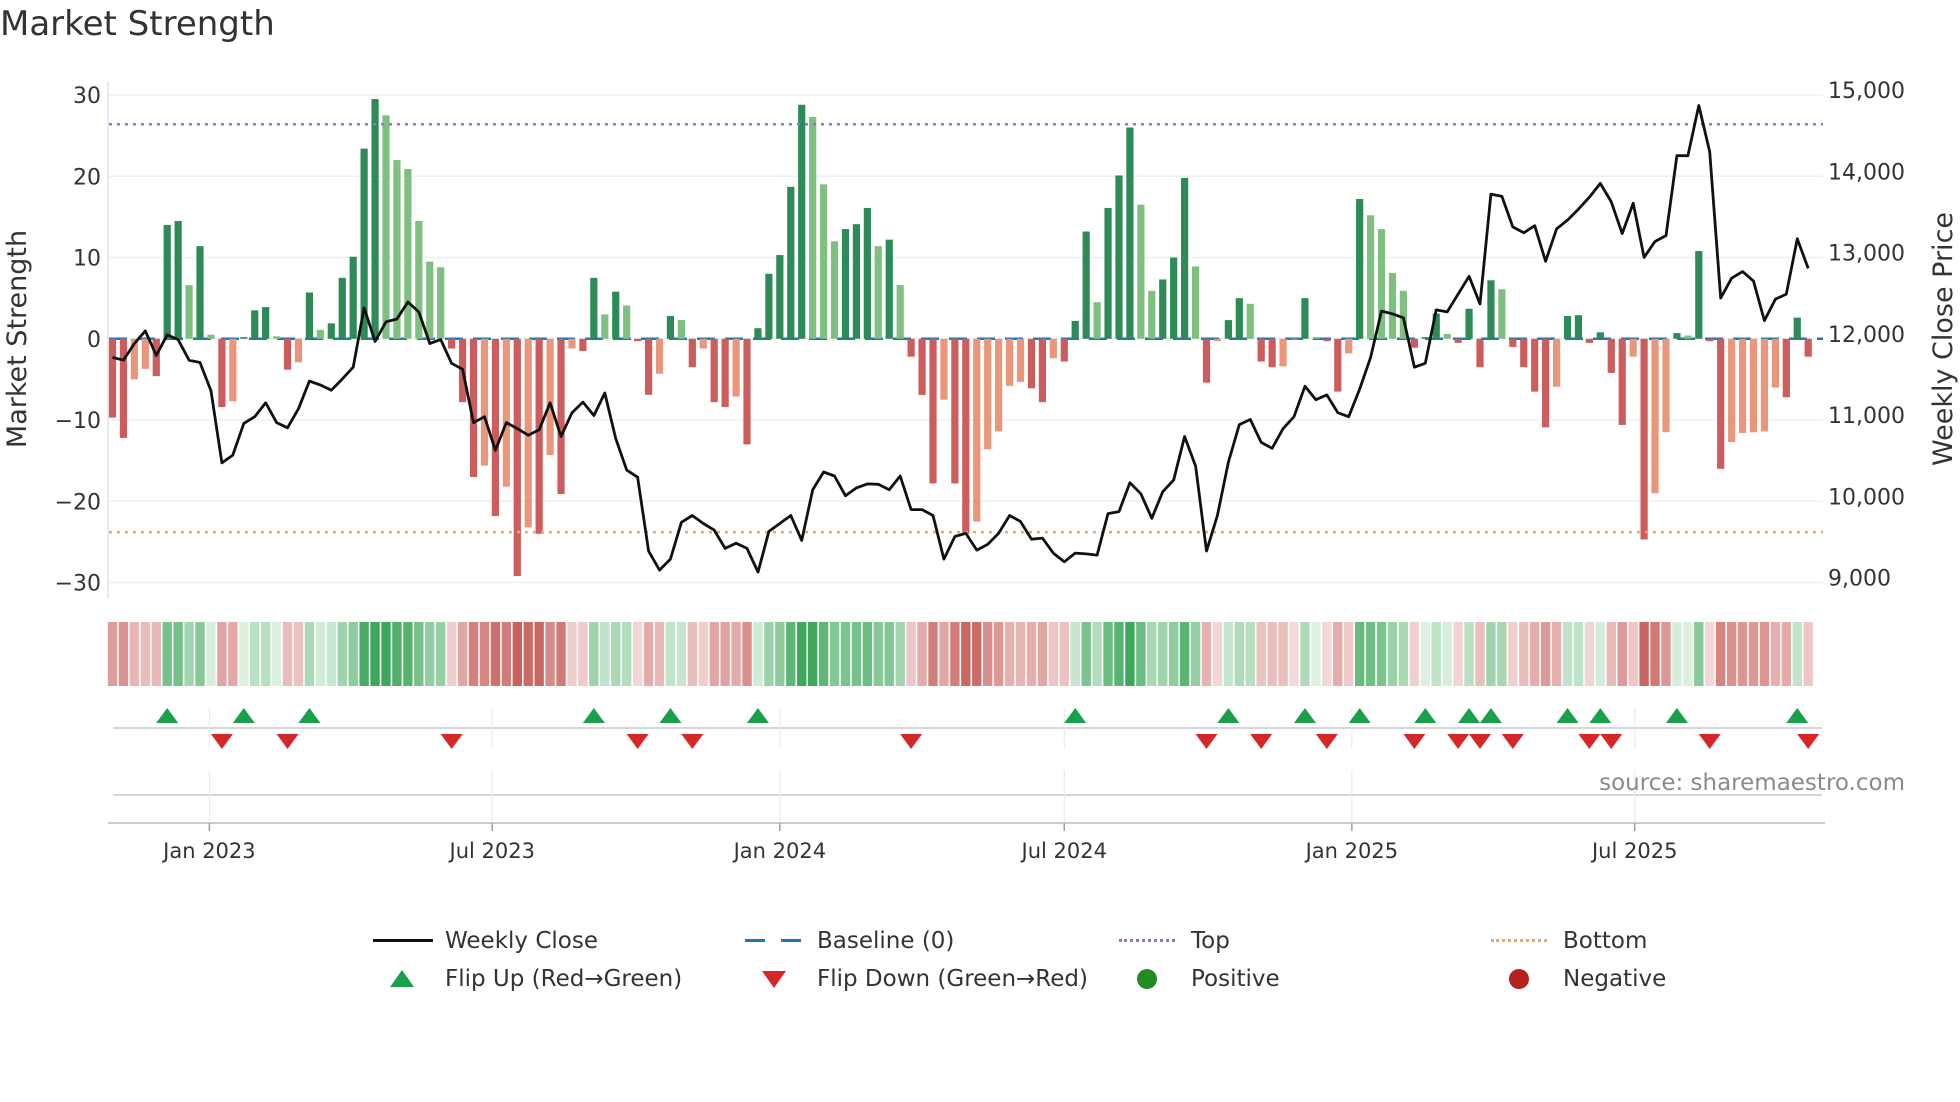 The width and height of the screenshot is (1960, 1102). I want to click on x-tick-label: Jul 2023, so click(491, 851).